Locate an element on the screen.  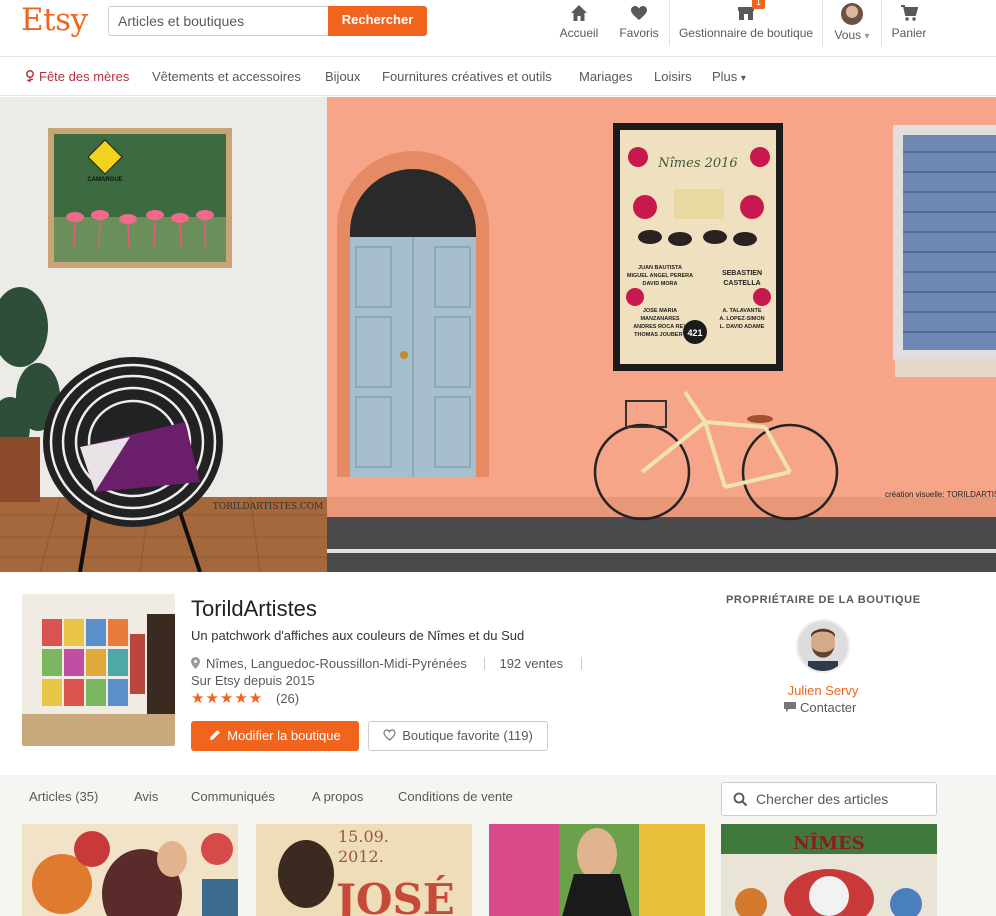
nav-favorites: Favoris is located at coordinates (639, 24).